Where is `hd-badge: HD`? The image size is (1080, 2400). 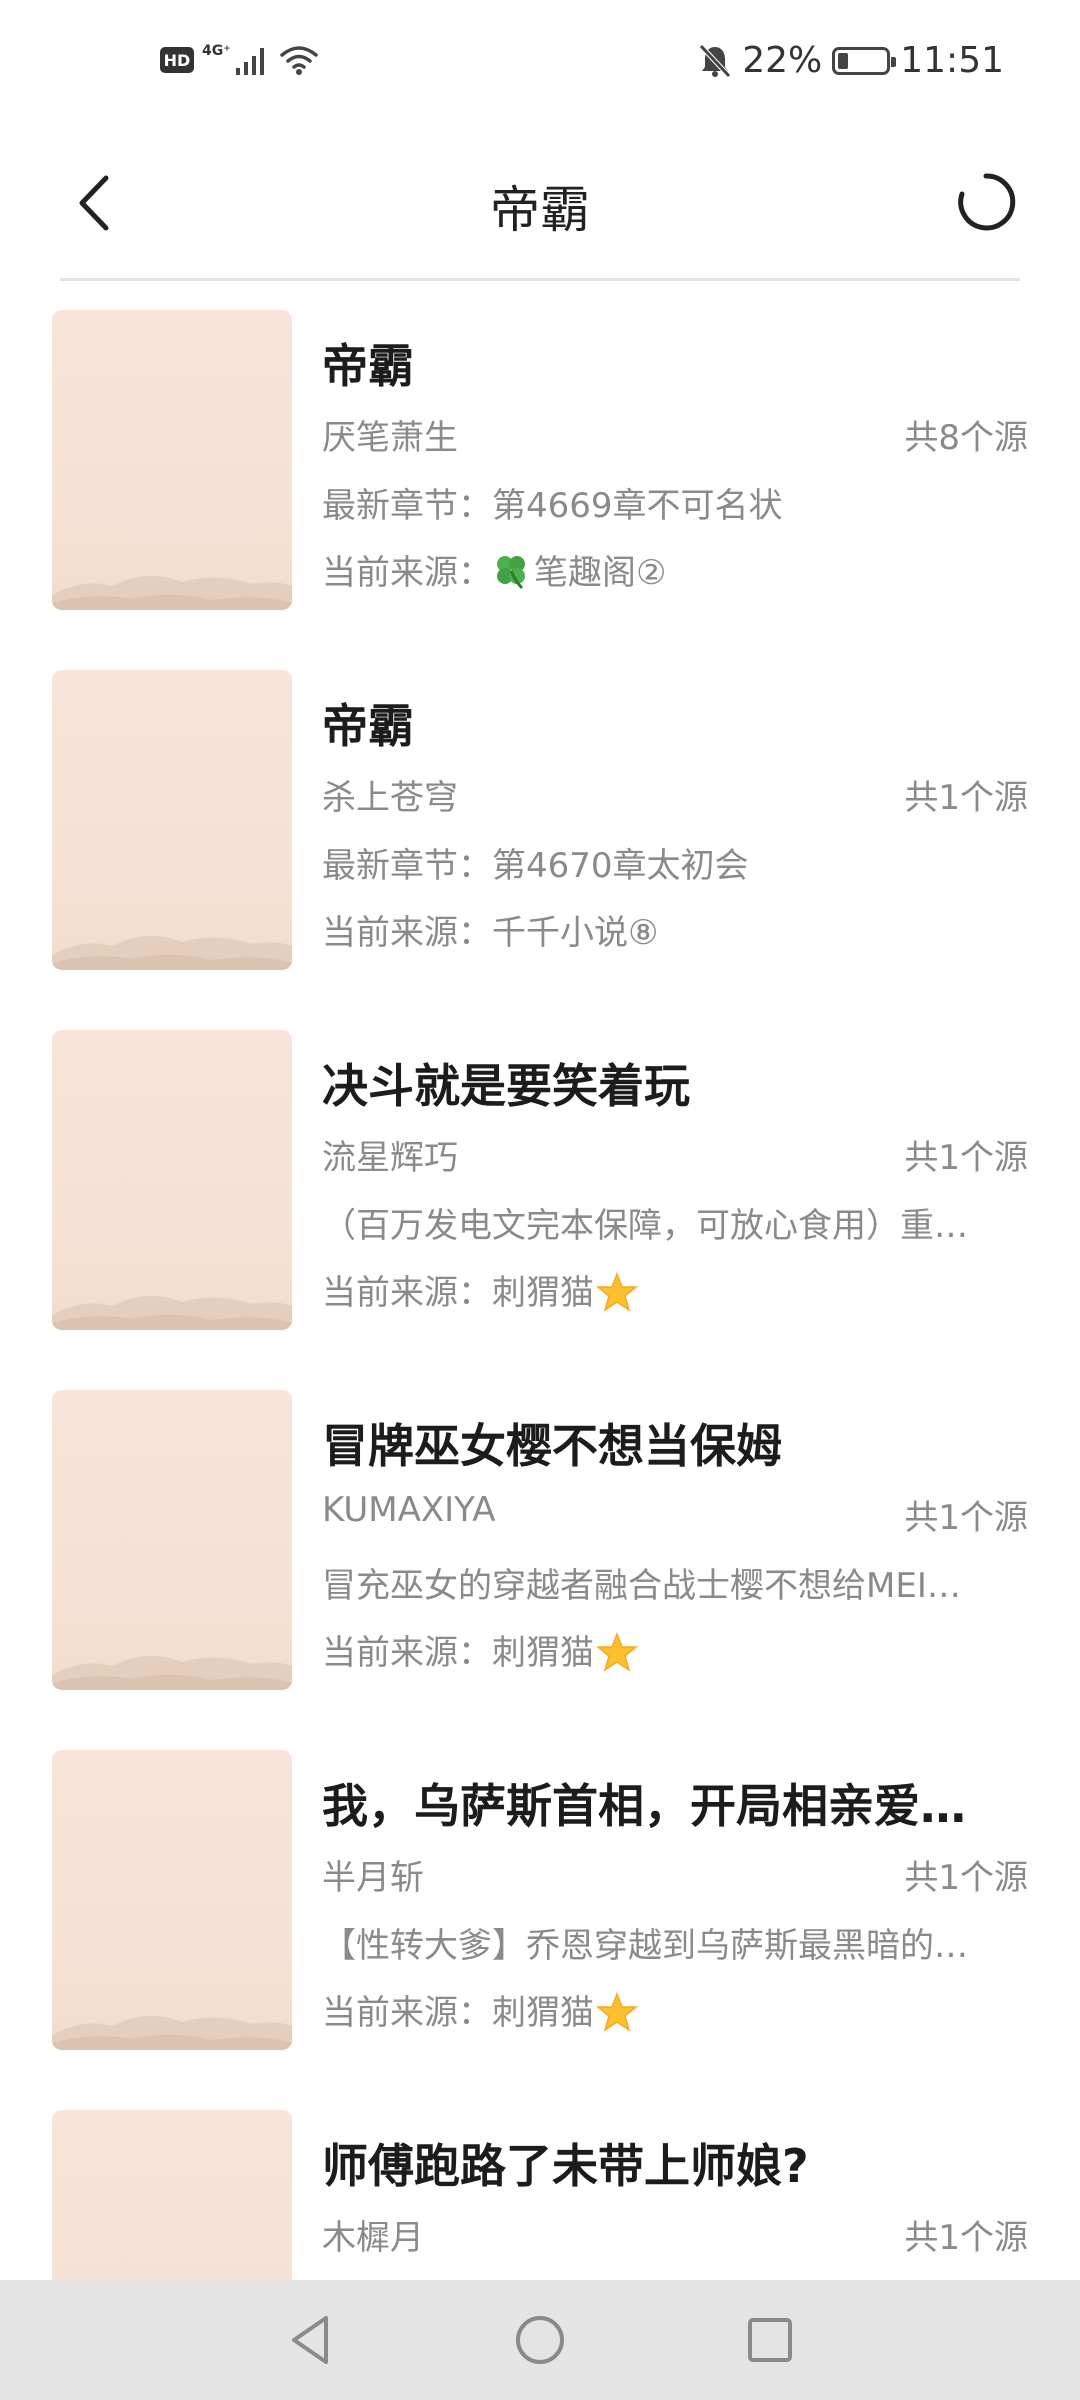
hd-badge: HD is located at coordinates (177, 60).